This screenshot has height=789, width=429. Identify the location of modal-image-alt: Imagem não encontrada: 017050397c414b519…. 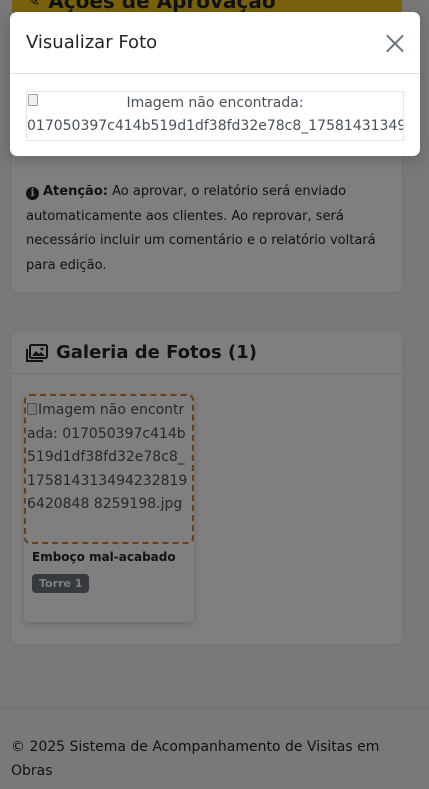
(215, 115).